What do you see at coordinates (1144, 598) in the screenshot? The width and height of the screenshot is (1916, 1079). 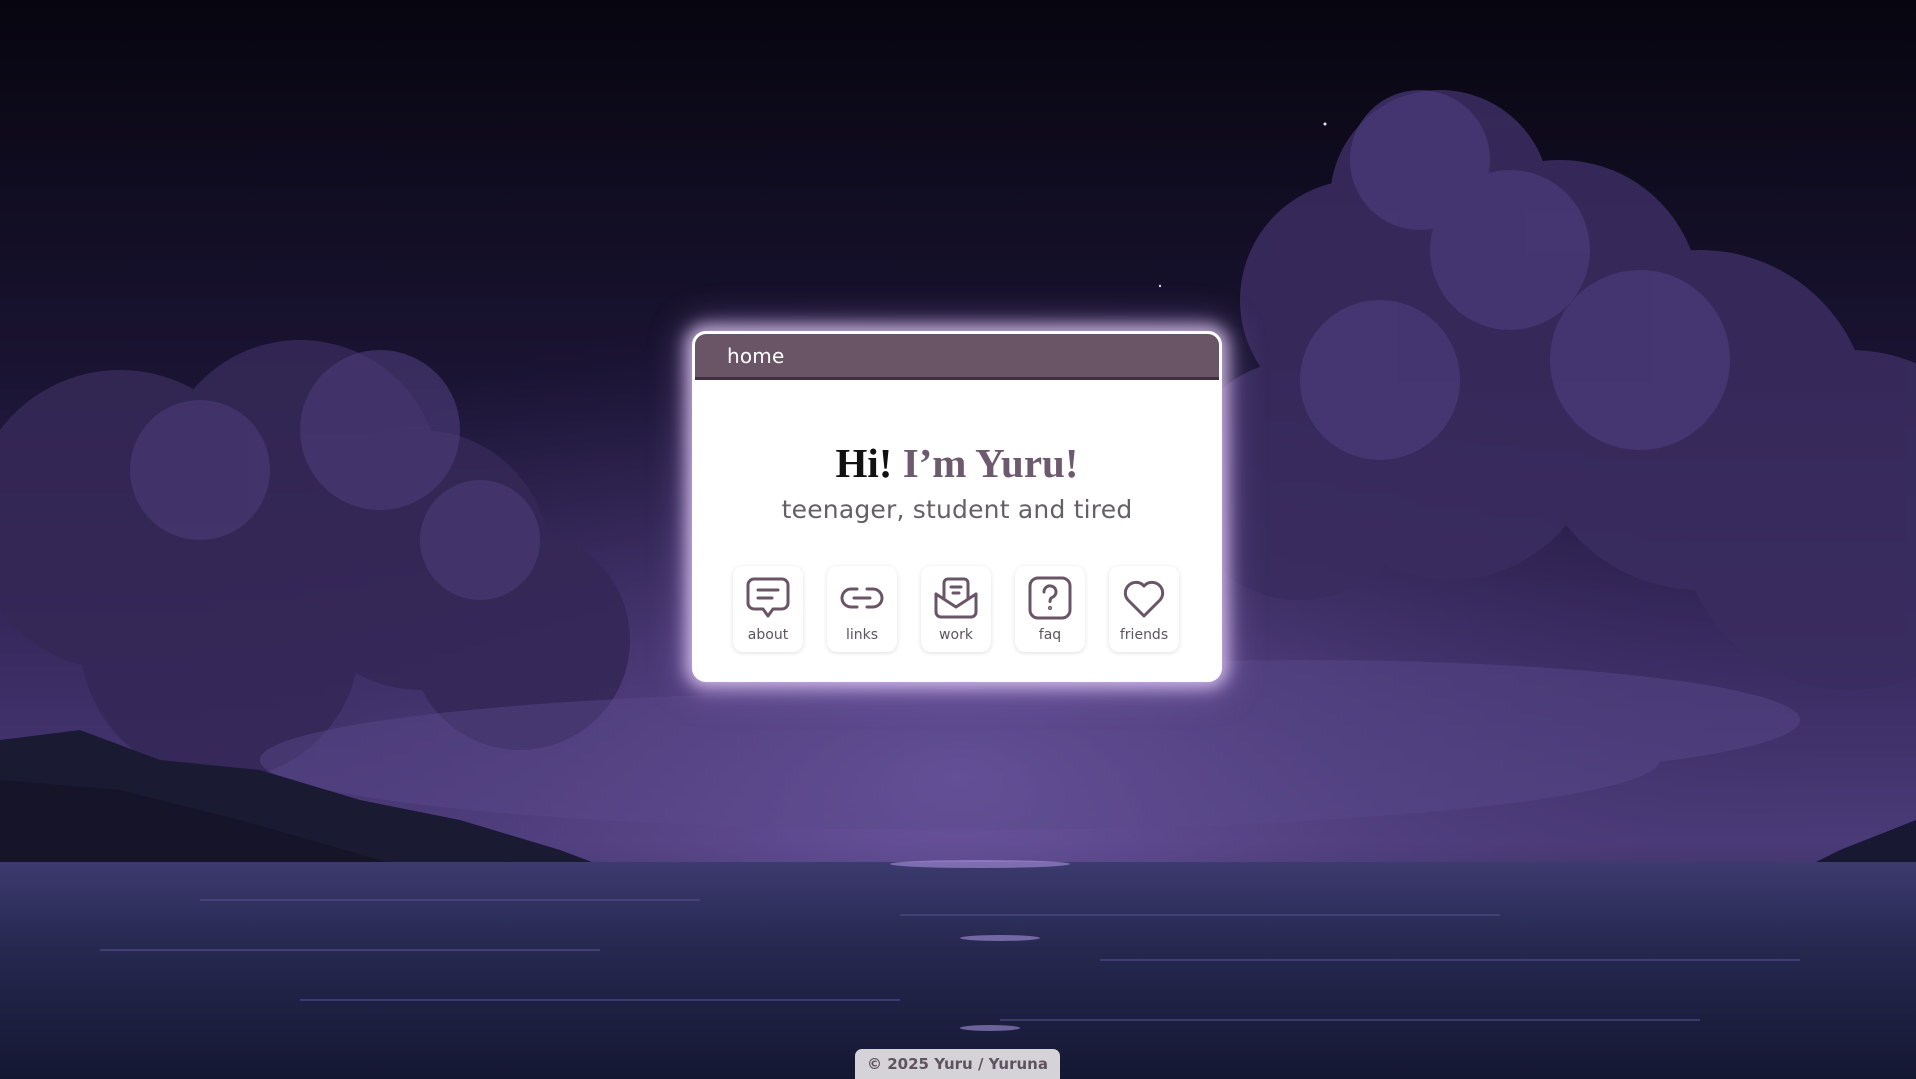 I see `heart-icon` at bounding box center [1144, 598].